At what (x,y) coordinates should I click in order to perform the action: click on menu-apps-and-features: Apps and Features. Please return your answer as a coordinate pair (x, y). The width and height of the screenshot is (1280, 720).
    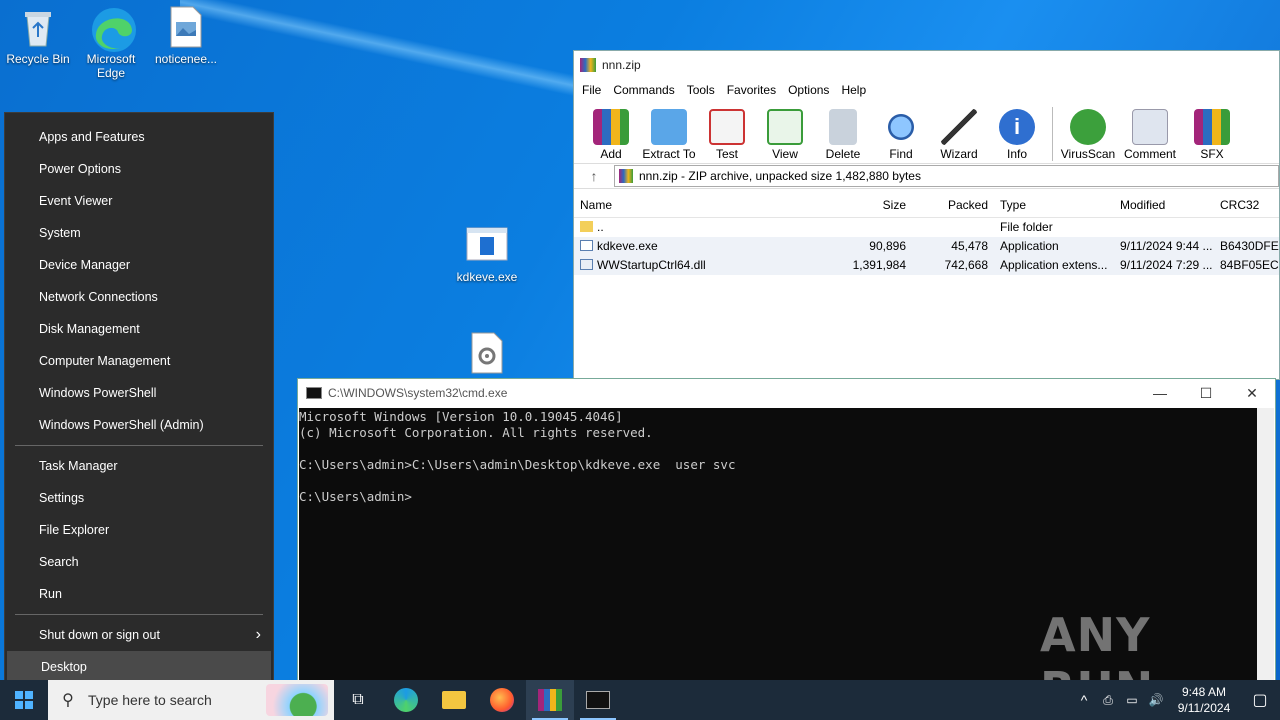
    Looking at the image, I should click on (139, 137).